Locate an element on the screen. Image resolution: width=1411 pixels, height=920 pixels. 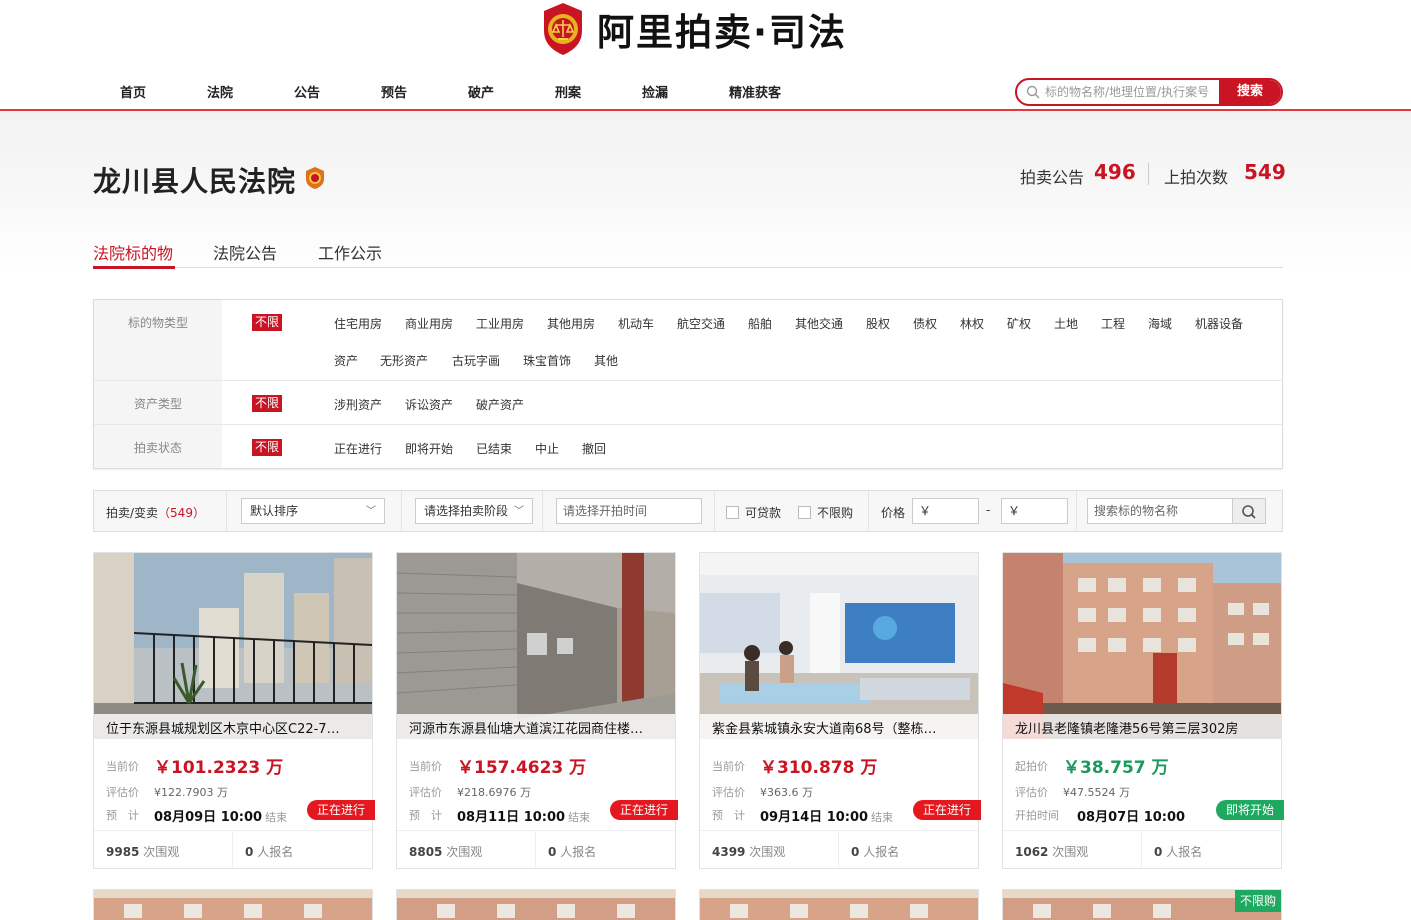
filter-label-item-type: 标的物类型 is located at coordinates (157, 323).